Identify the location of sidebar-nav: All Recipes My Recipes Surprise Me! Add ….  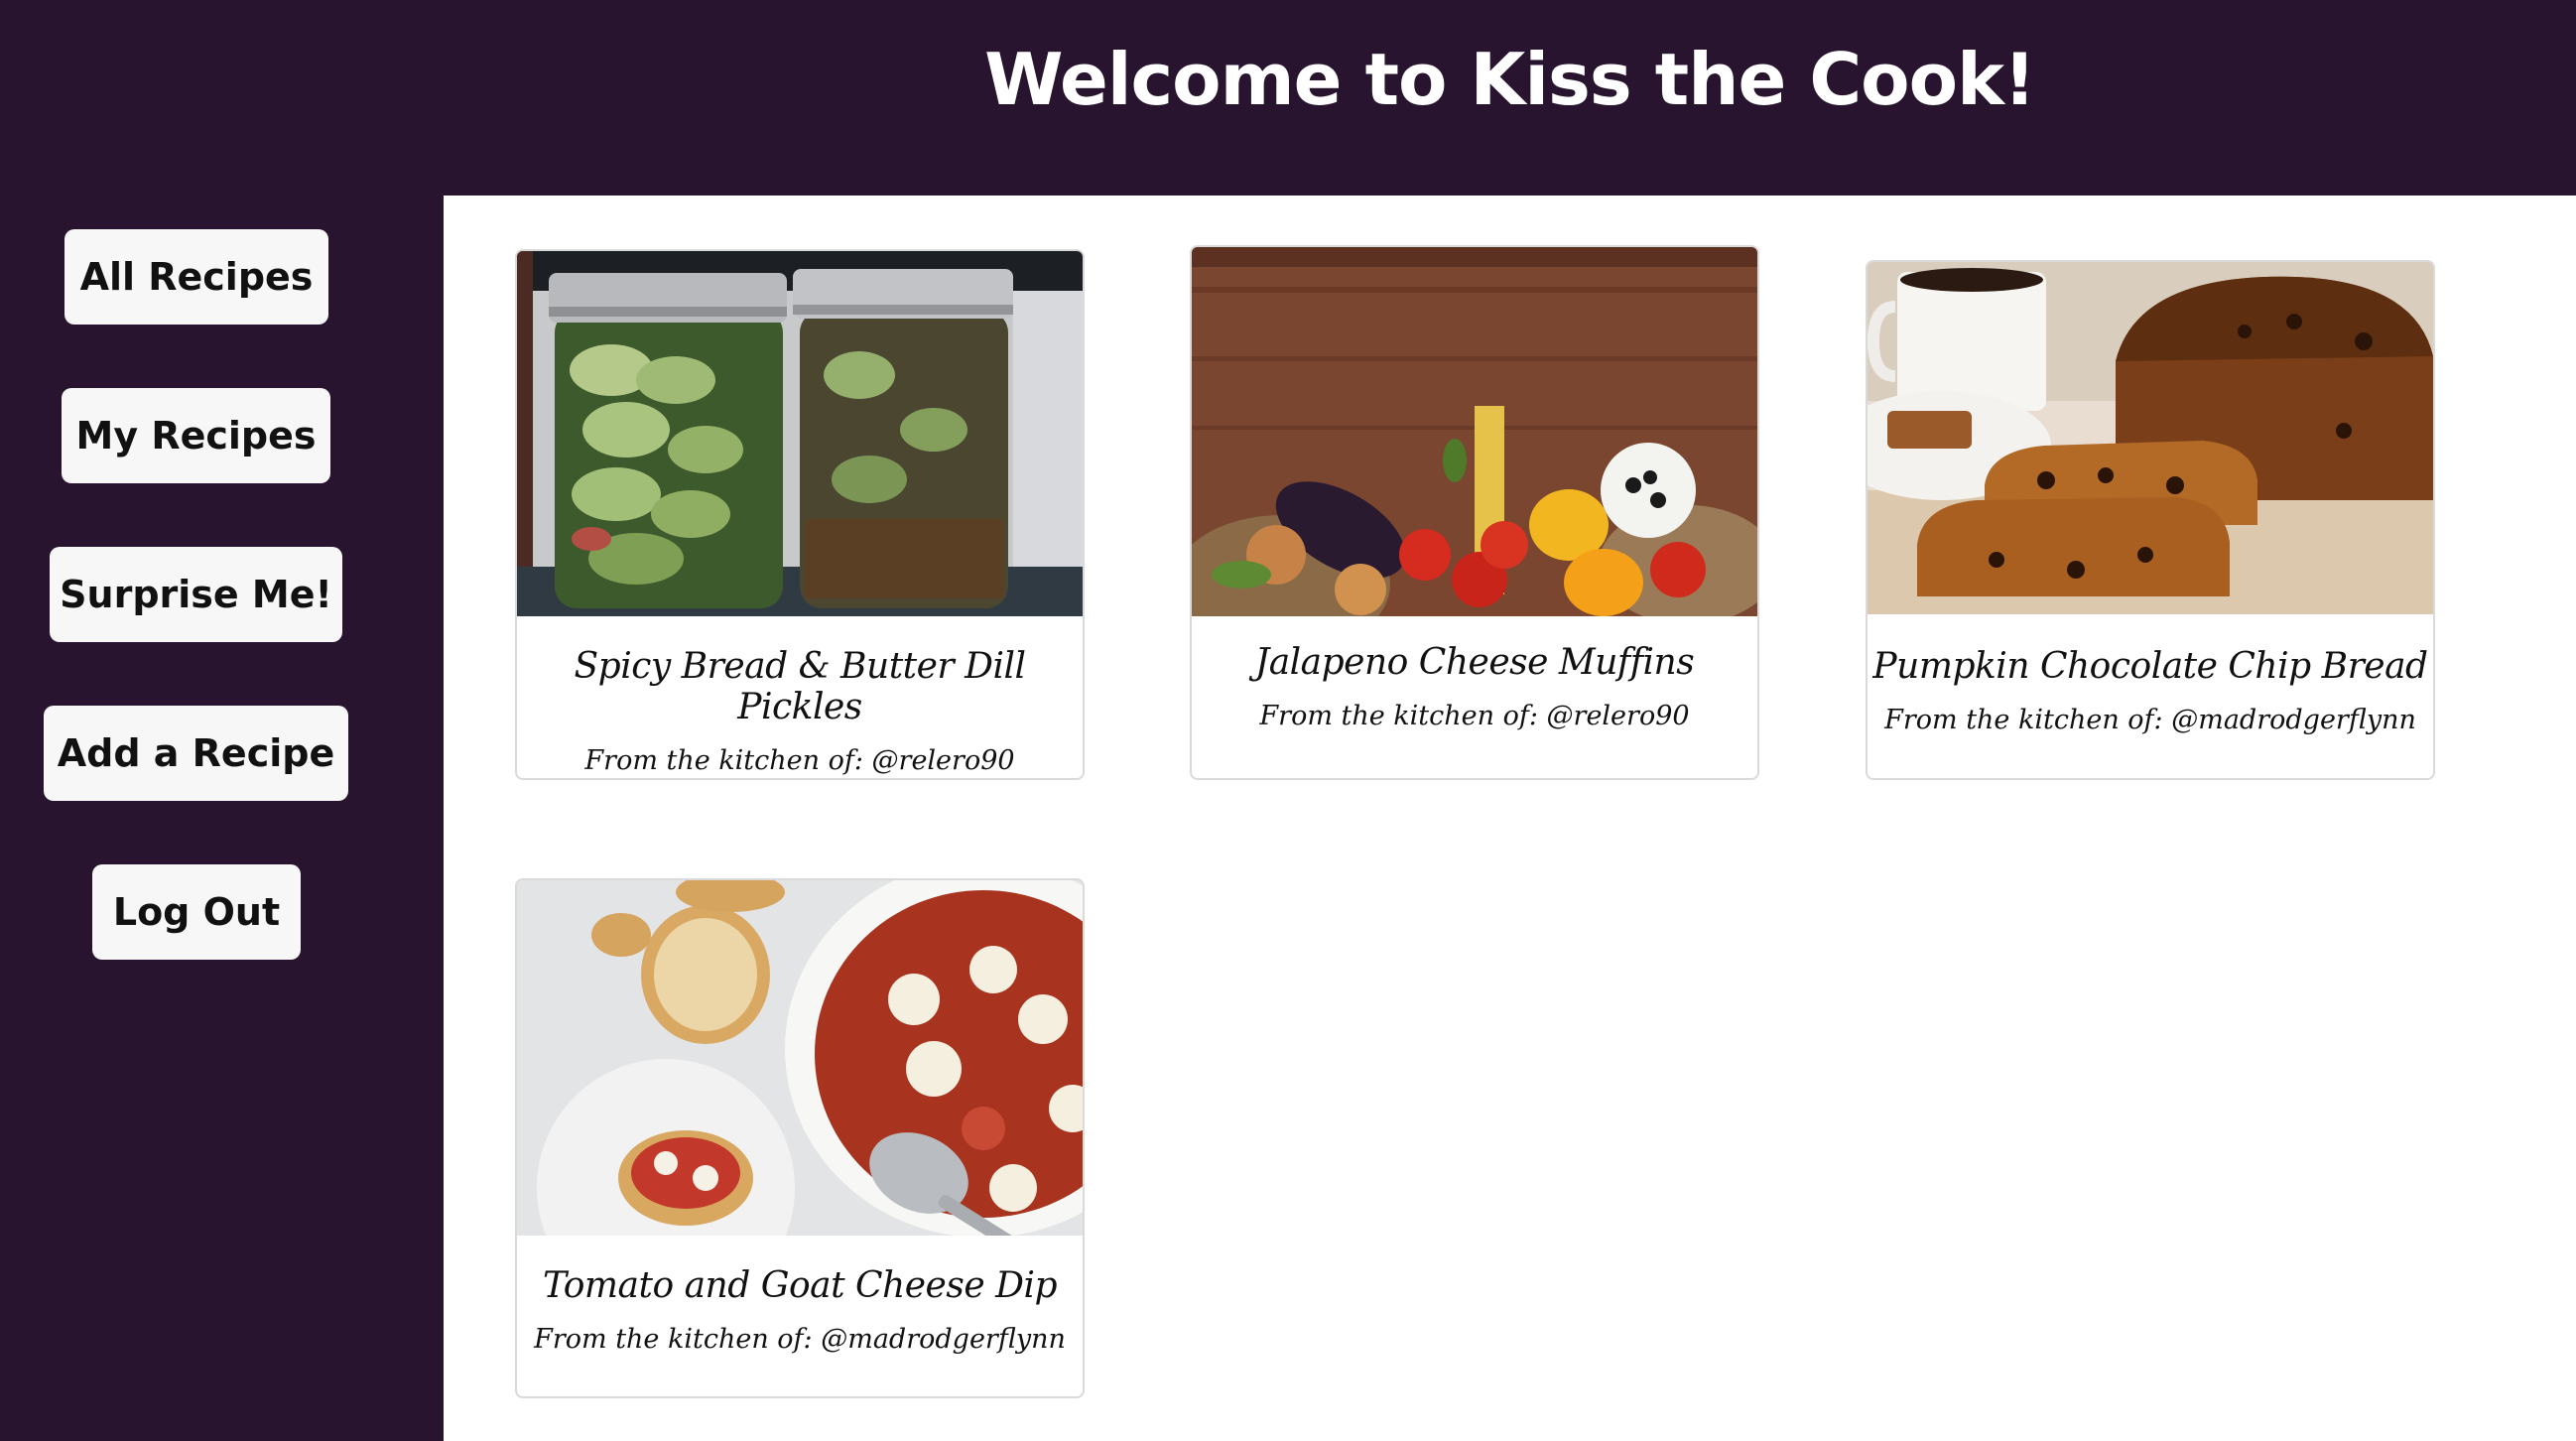
(222, 818).